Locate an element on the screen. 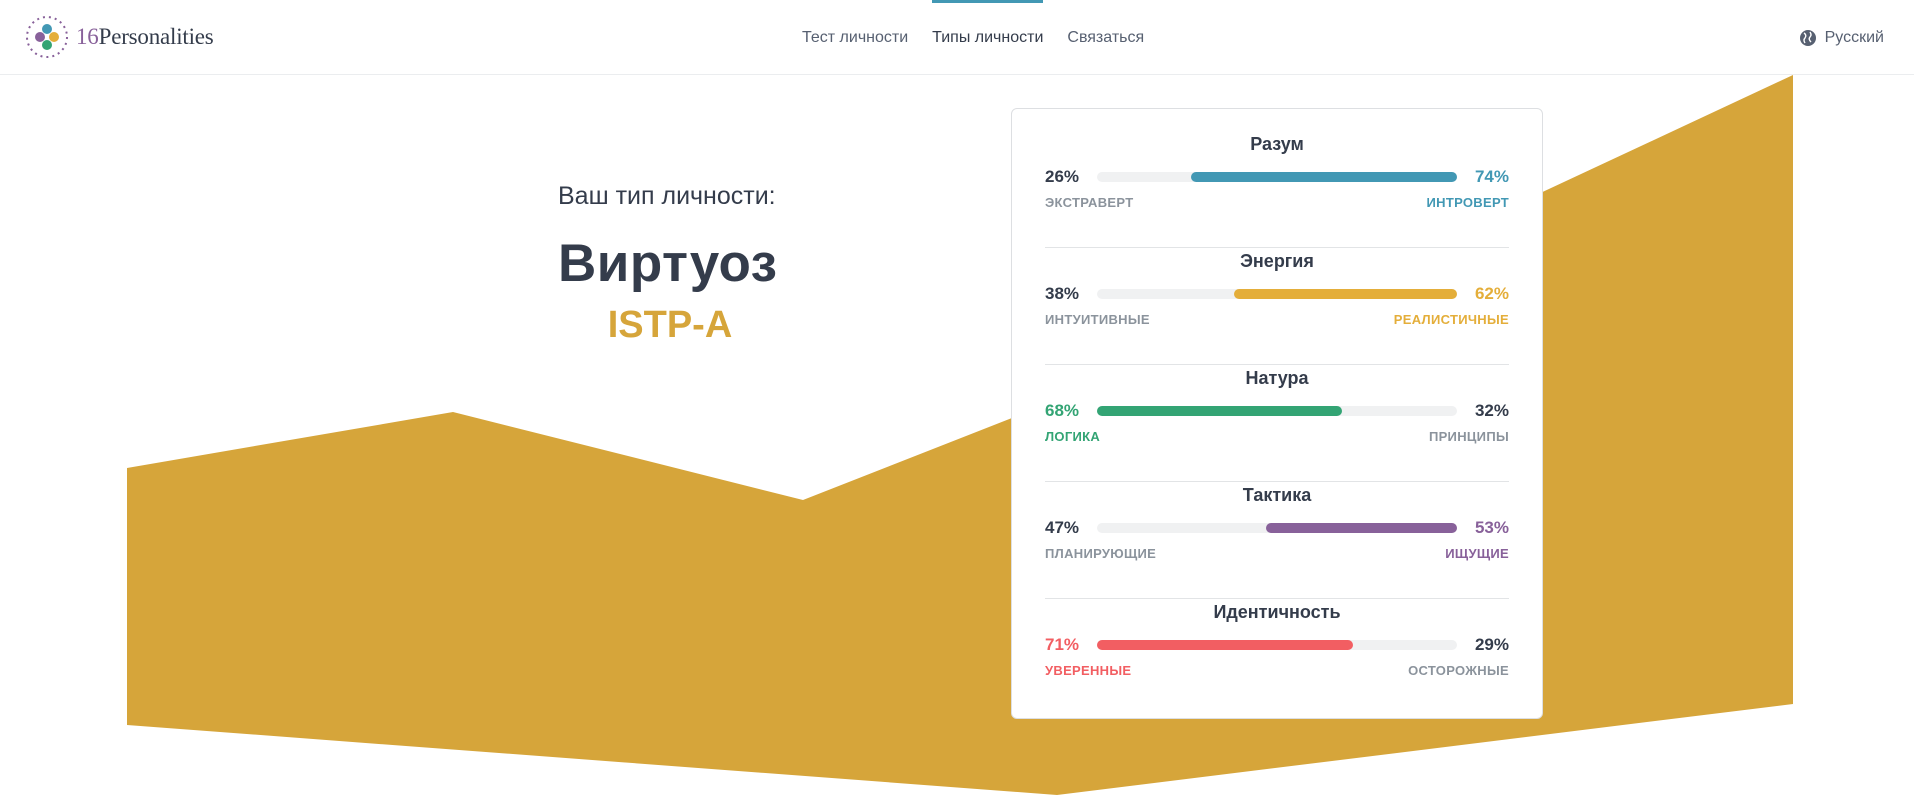 This screenshot has height=799, width=1914. main-nav: Тест личности Типы личности Связаться is located at coordinates (973, 37).